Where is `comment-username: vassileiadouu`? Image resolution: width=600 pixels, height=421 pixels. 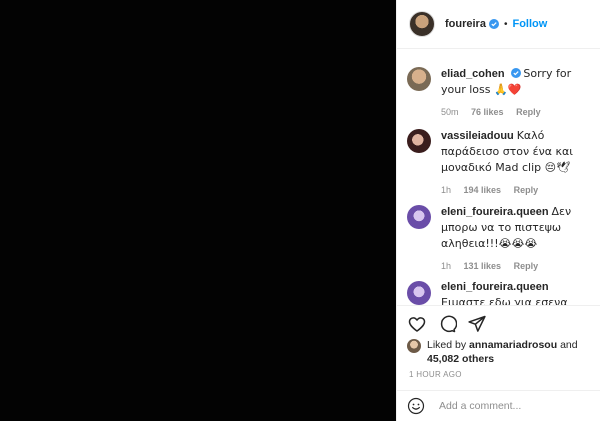 comment-username: vassileiadouu is located at coordinates (477, 136).